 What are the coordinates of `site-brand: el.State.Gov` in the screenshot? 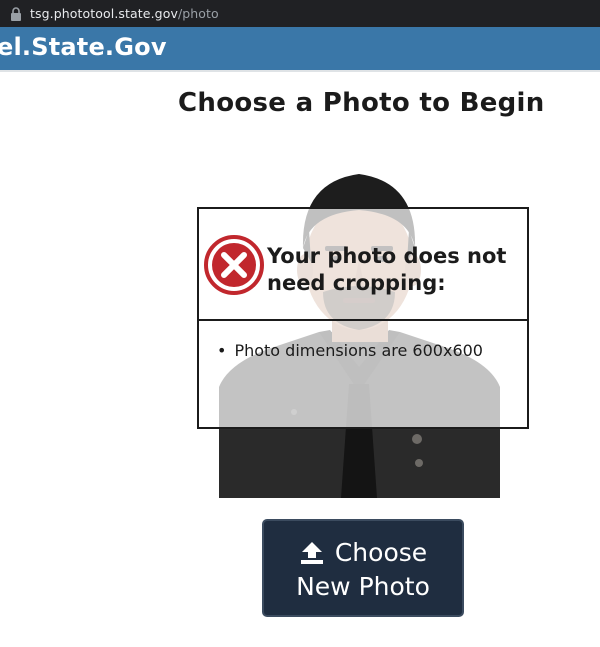 It's located at (83, 47).